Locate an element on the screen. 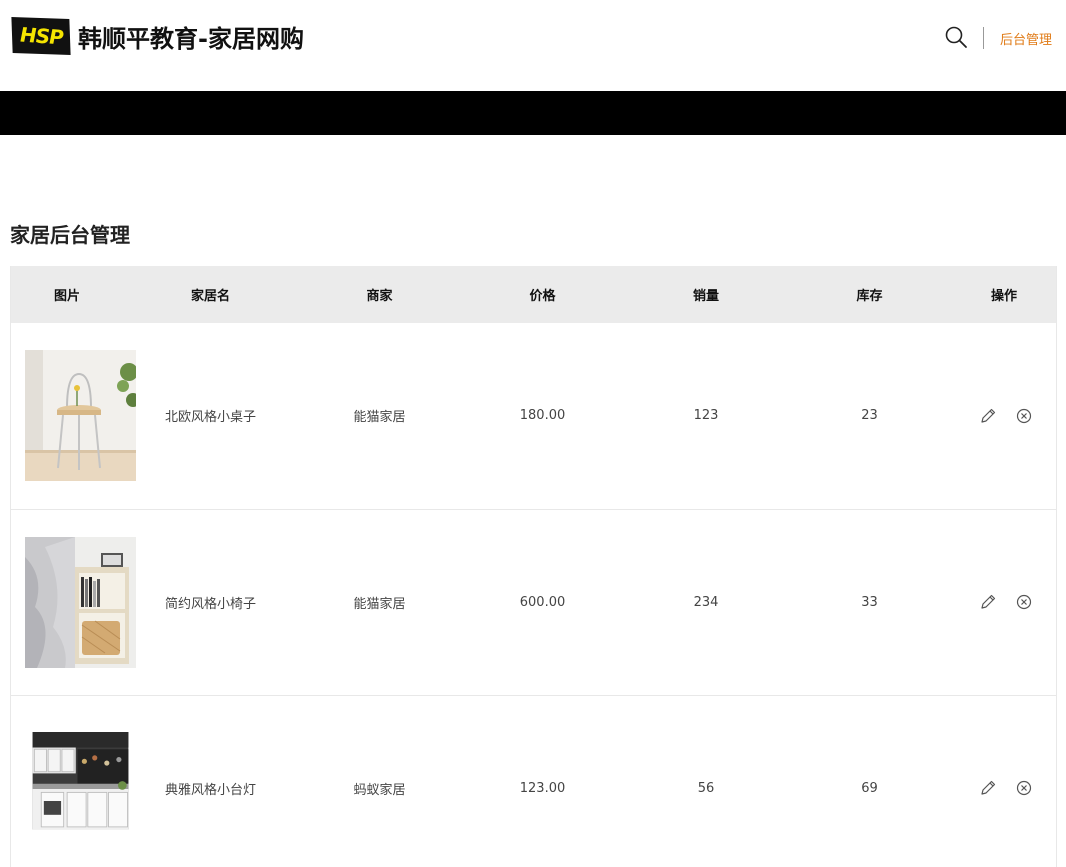 Image resolution: width=1066 pixels, height=867 pixels. name-cell: 典雅风格小台灯 is located at coordinates (210, 790).